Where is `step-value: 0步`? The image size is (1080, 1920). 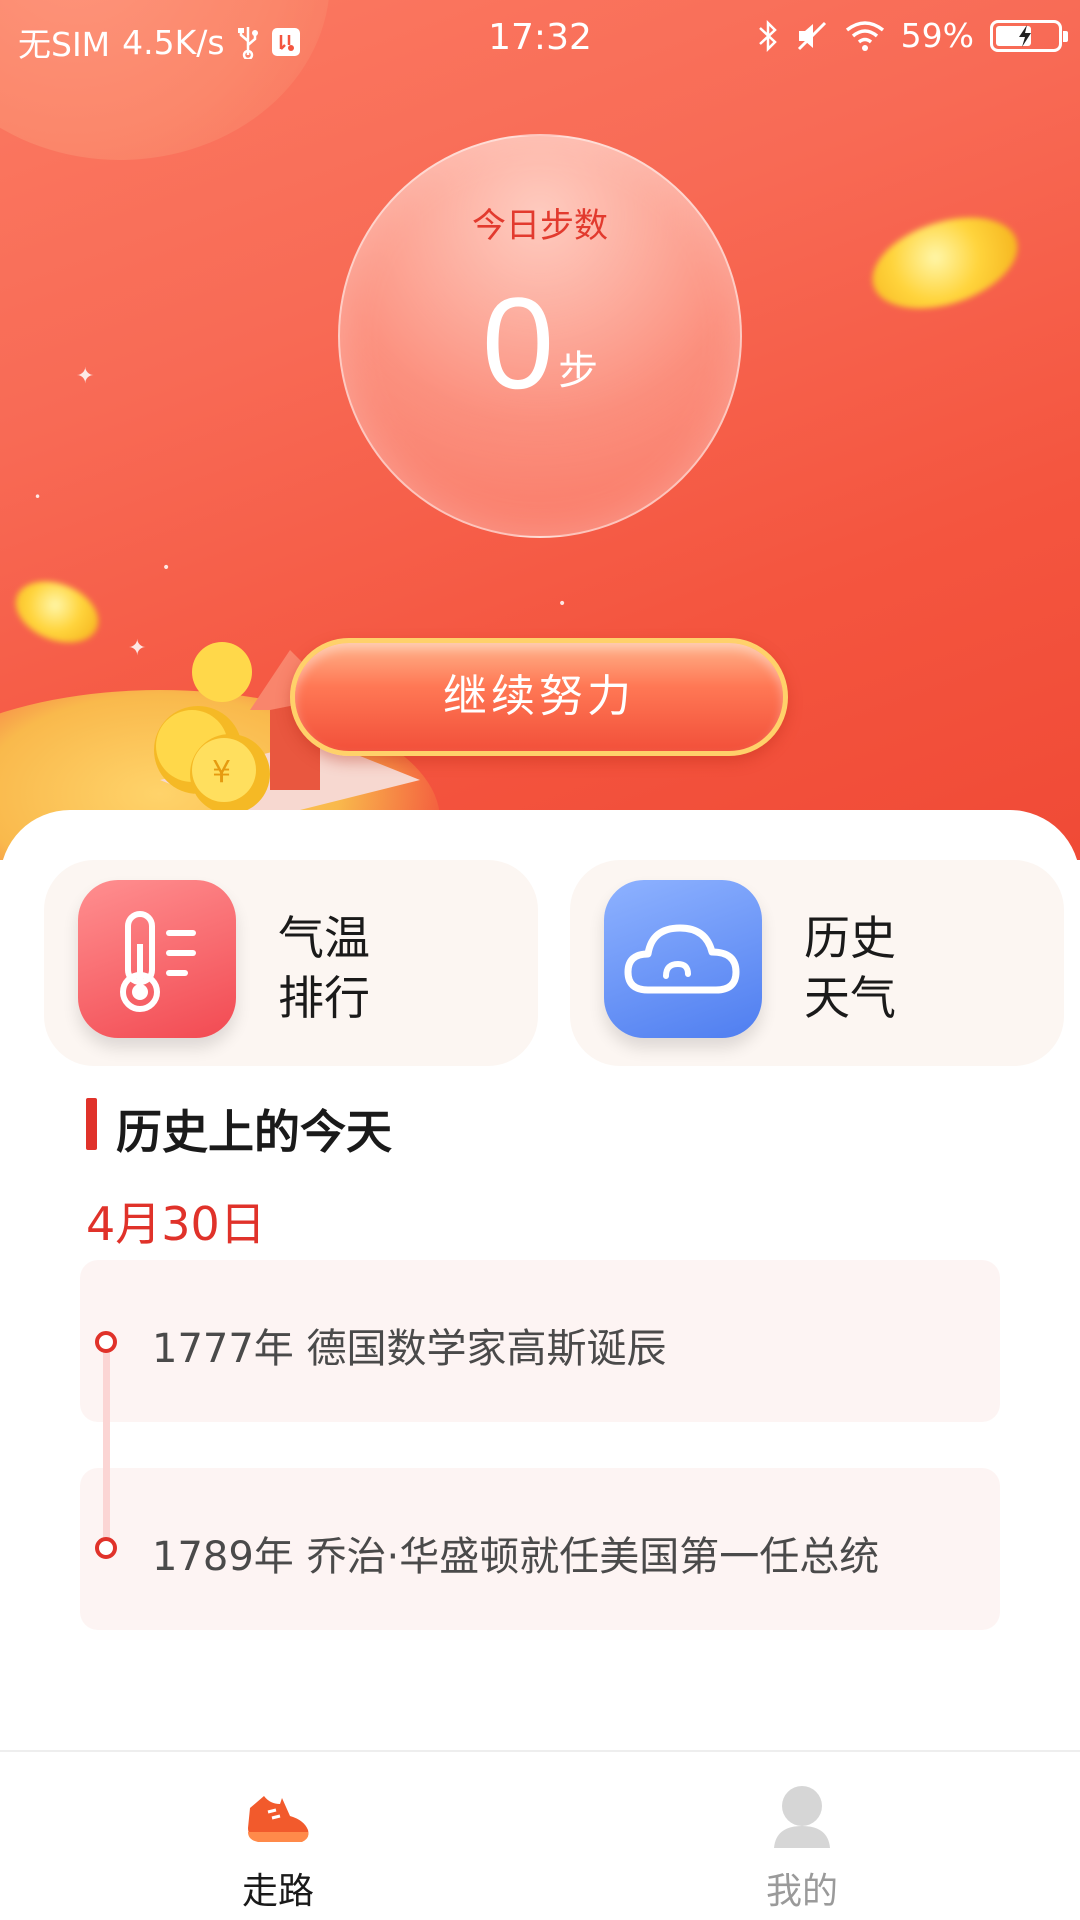
step-value: 0步 is located at coordinates (540, 343).